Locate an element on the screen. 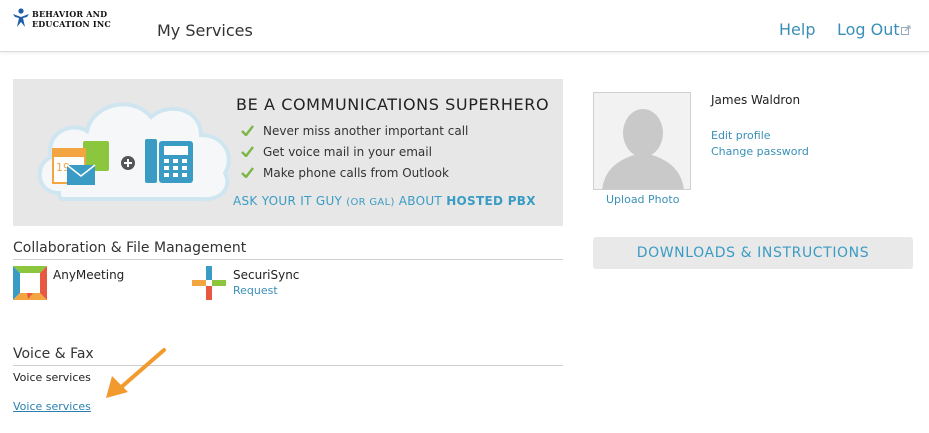 This screenshot has width=929, height=433. banner-benefit-item: Get voice mail in your email is located at coordinates (354, 154).